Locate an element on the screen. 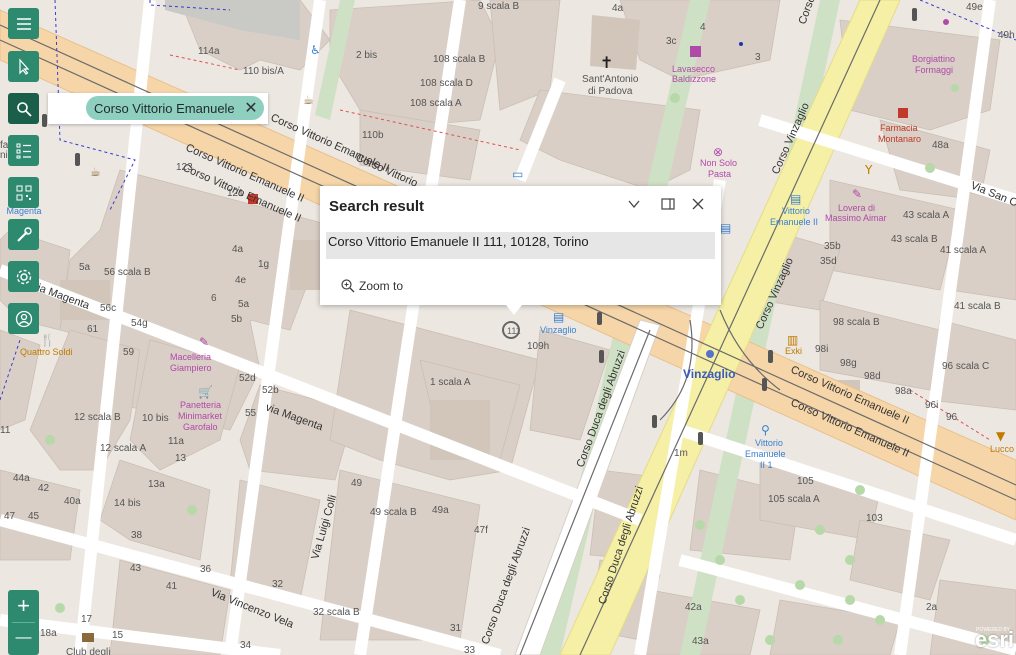 The height and width of the screenshot is (655, 1016). svg-text: 4 is located at coordinates (703, 27).